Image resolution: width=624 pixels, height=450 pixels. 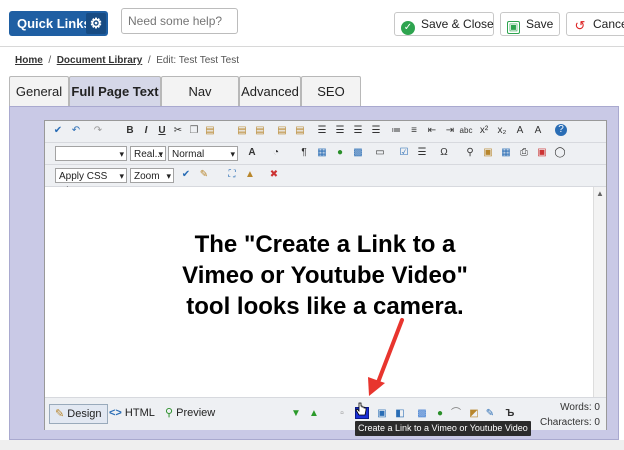 What do you see at coordinates (474, 414) in the screenshot?
I see `image-map-icon: ◩` at bounding box center [474, 414].